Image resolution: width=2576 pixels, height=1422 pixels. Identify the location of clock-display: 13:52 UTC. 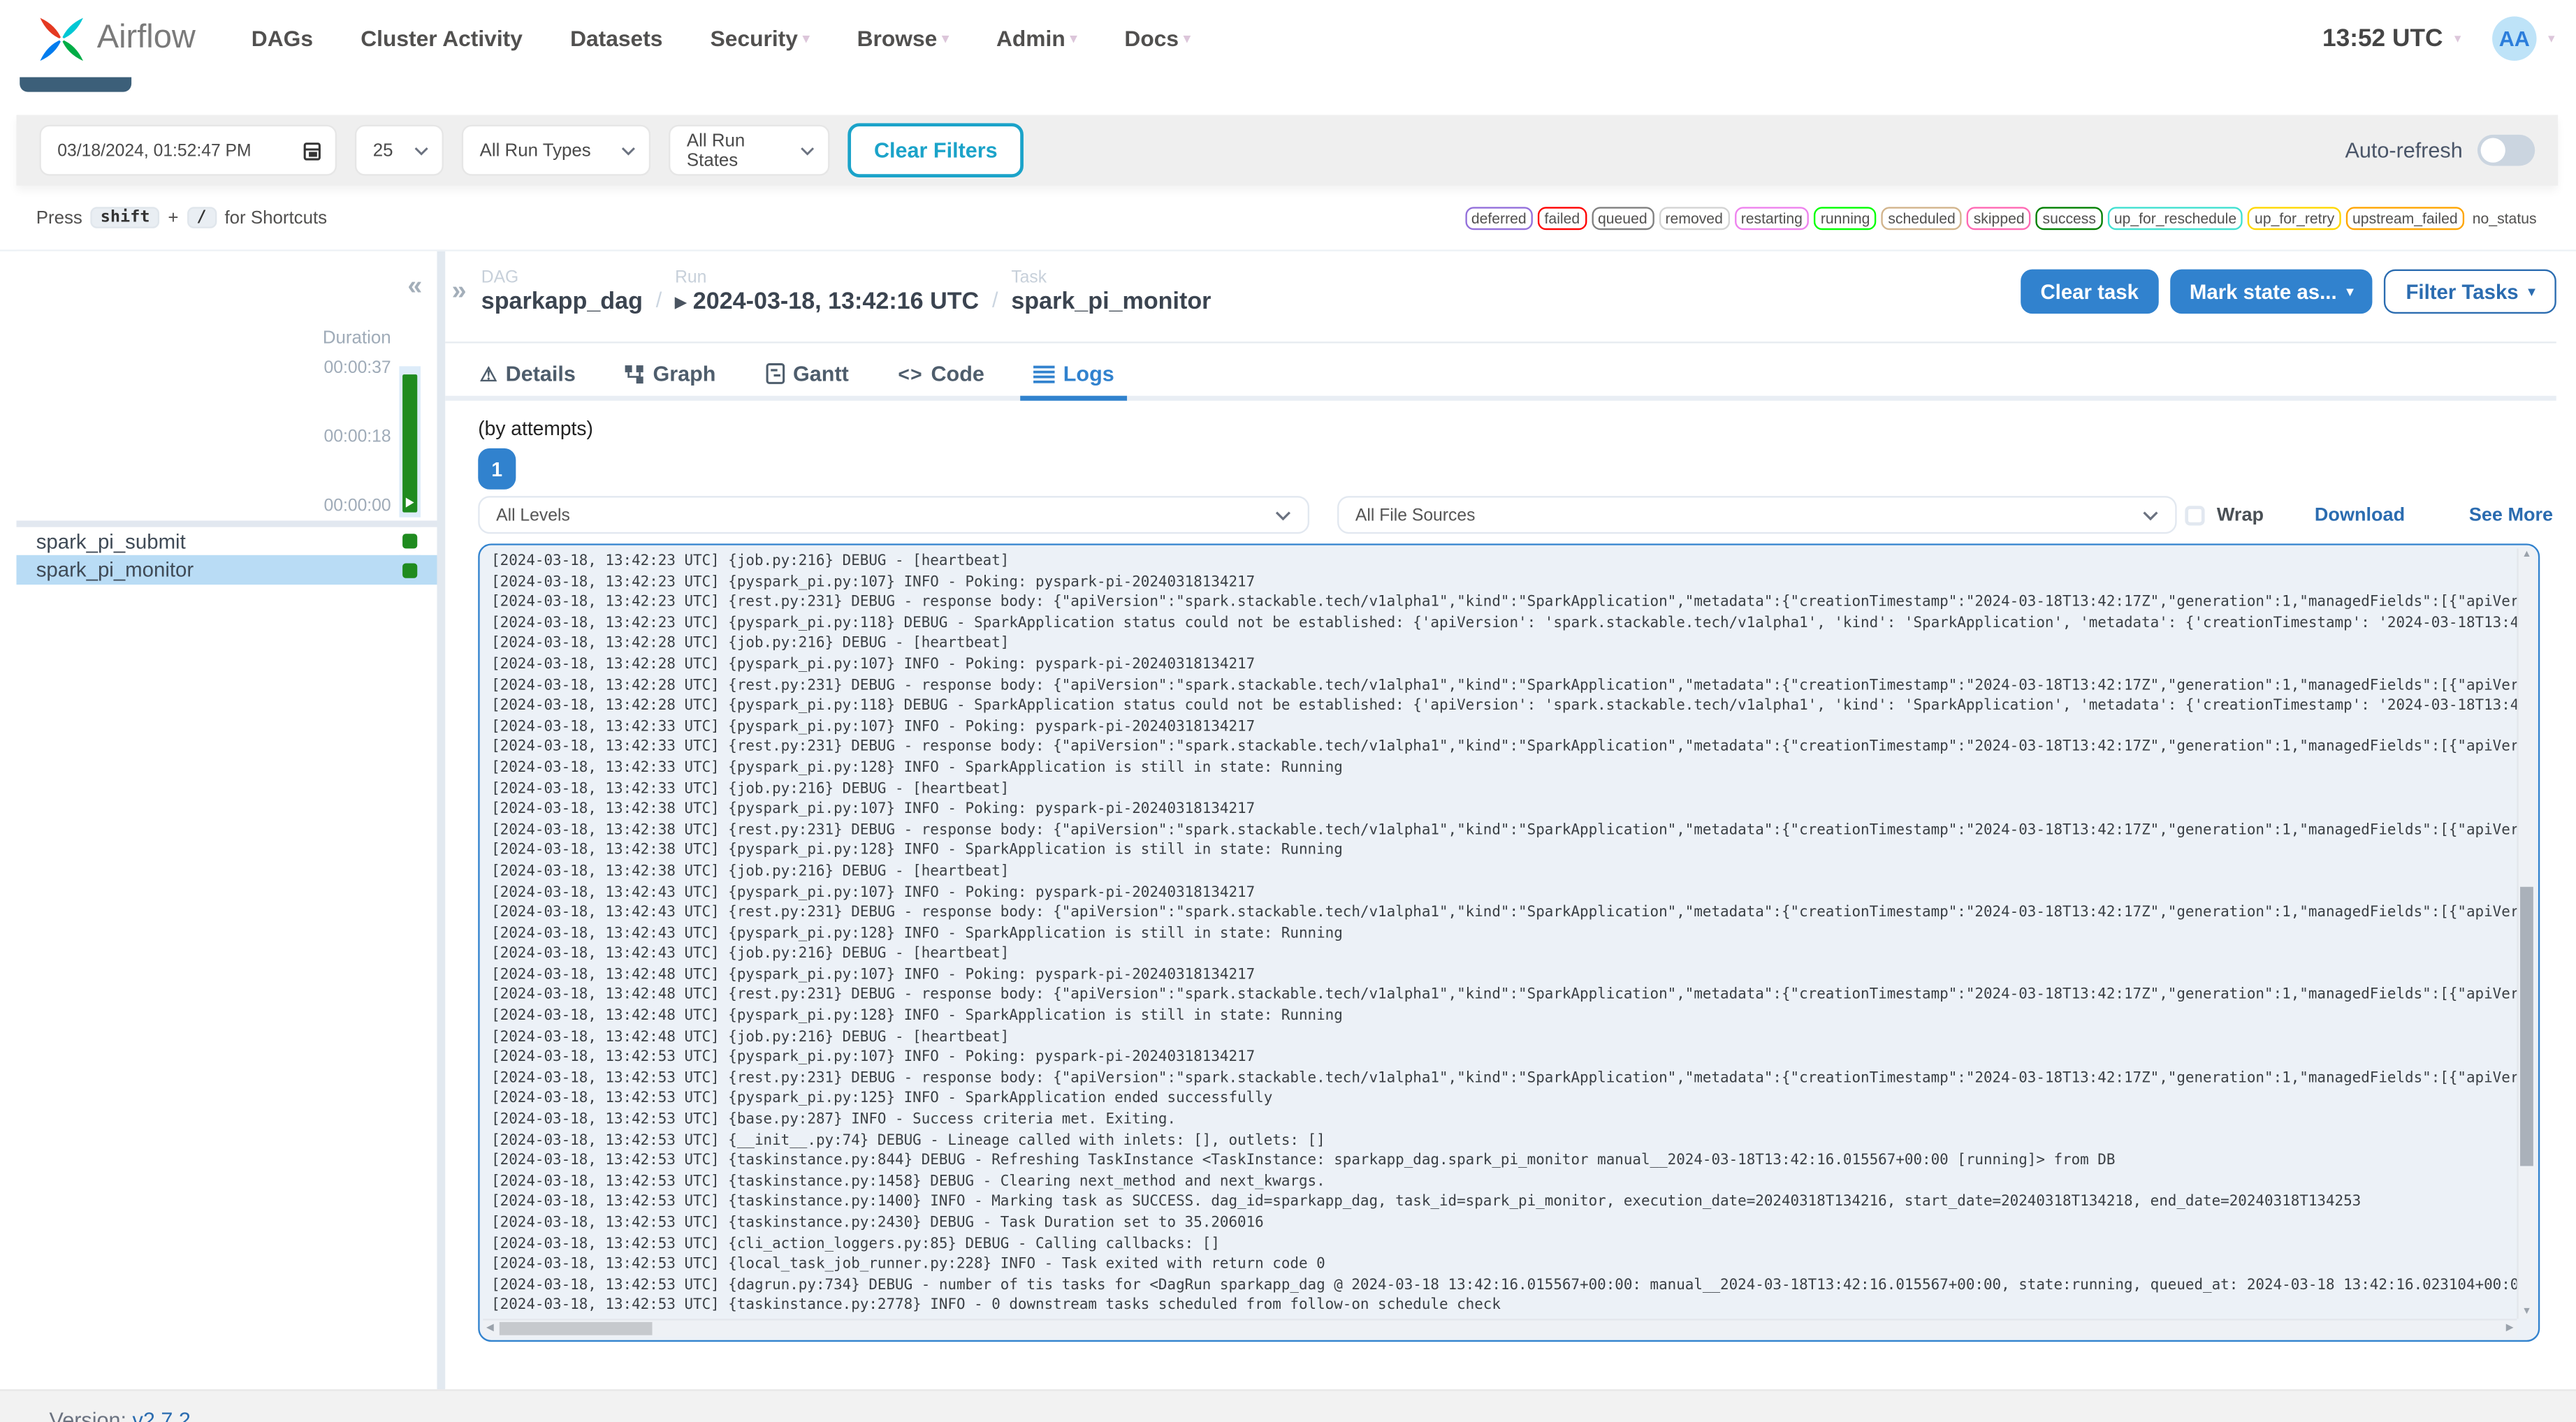
(2382, 38).